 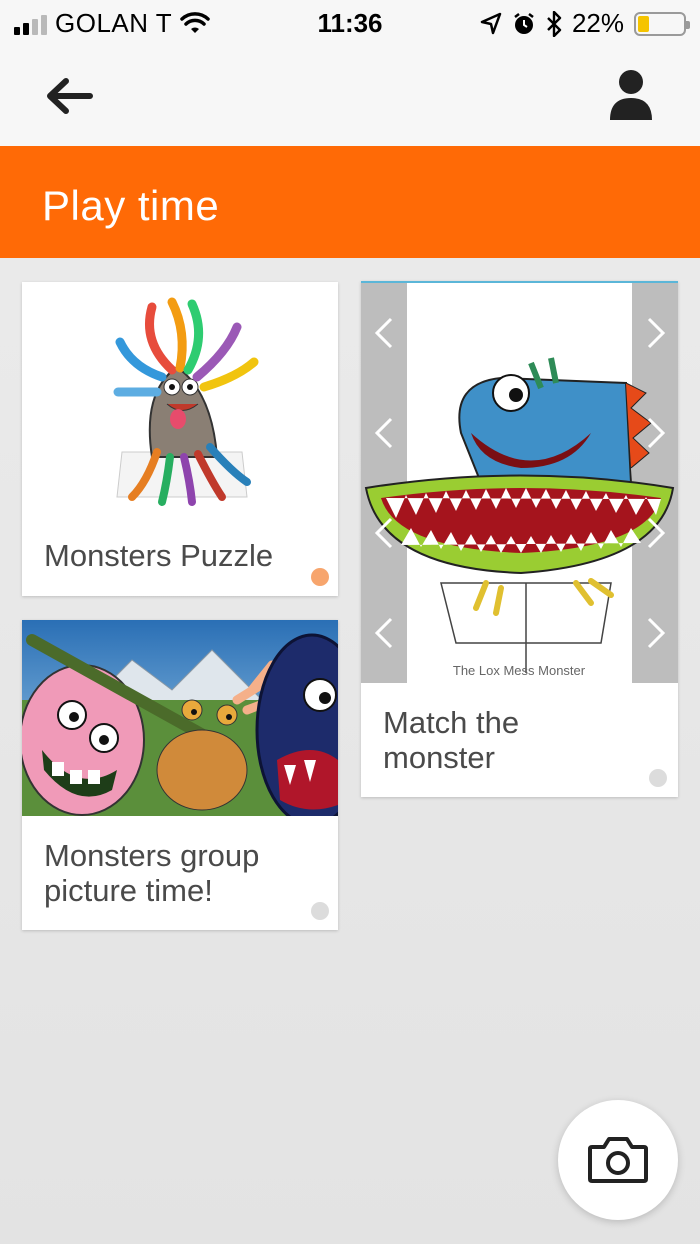 What do you see at coordinates (195, 22) in the screenshot?
I see `wifi-icon` at bounding box center [195, 22].